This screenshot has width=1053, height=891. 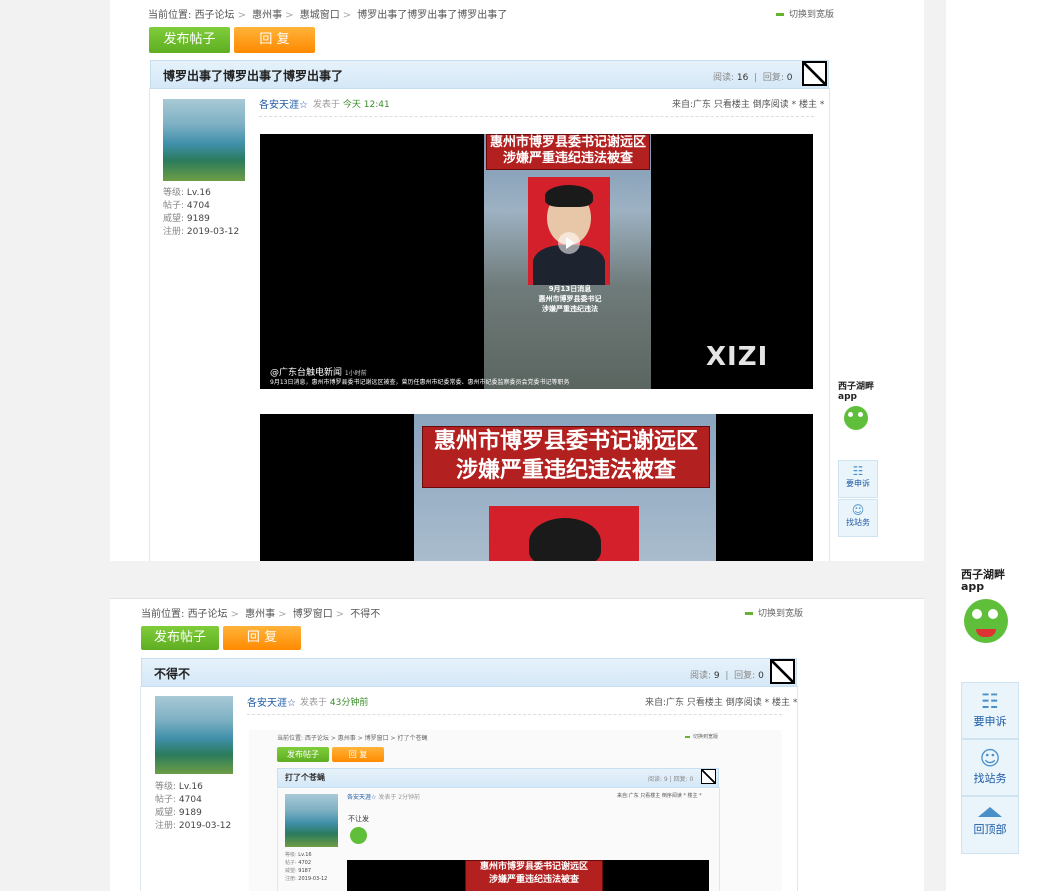 What do you see at coordinates (432, 15) in the screenshot?
I see `breadcrumb-current: 博罗出事了博罗出事了博罗出事了` at bounding box center [432, 15].